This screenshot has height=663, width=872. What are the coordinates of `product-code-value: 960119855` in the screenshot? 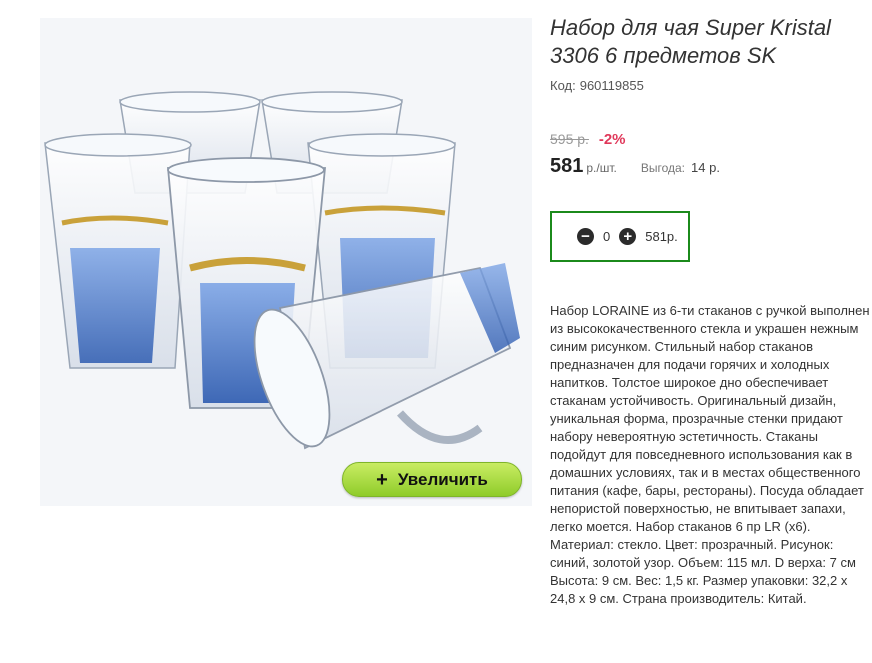 It's located at (611, 85).